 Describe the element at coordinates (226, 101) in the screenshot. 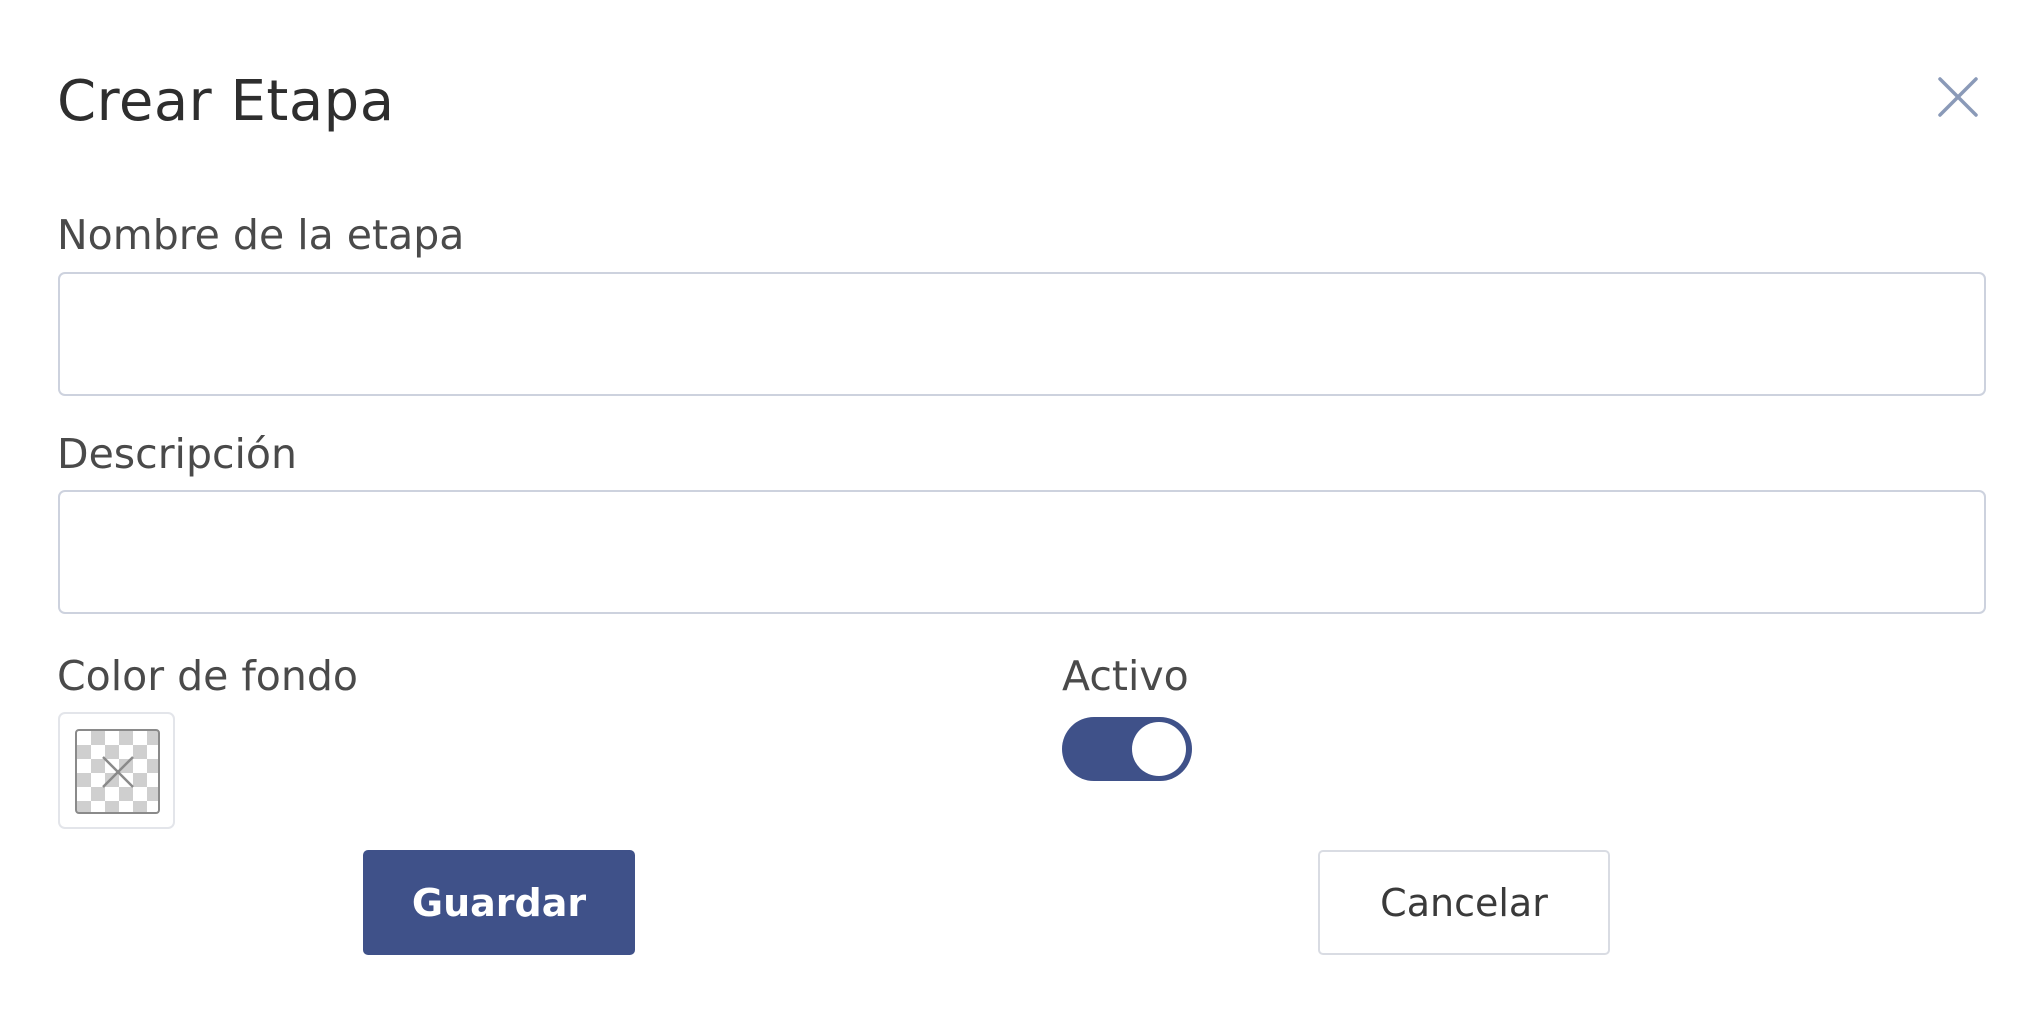

I see `dialog-title: Crear Etapa` at that location.